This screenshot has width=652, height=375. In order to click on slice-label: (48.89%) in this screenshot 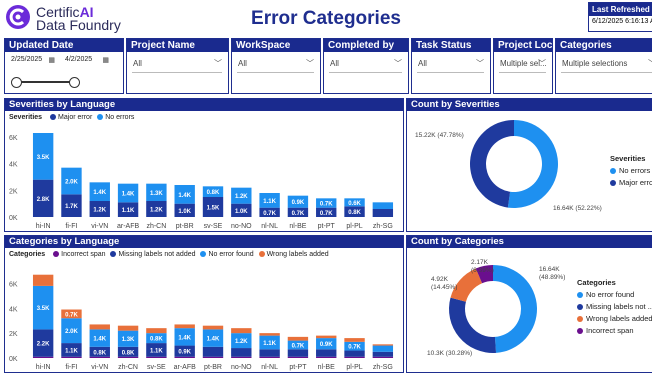, I will do `click(552, 277)`.